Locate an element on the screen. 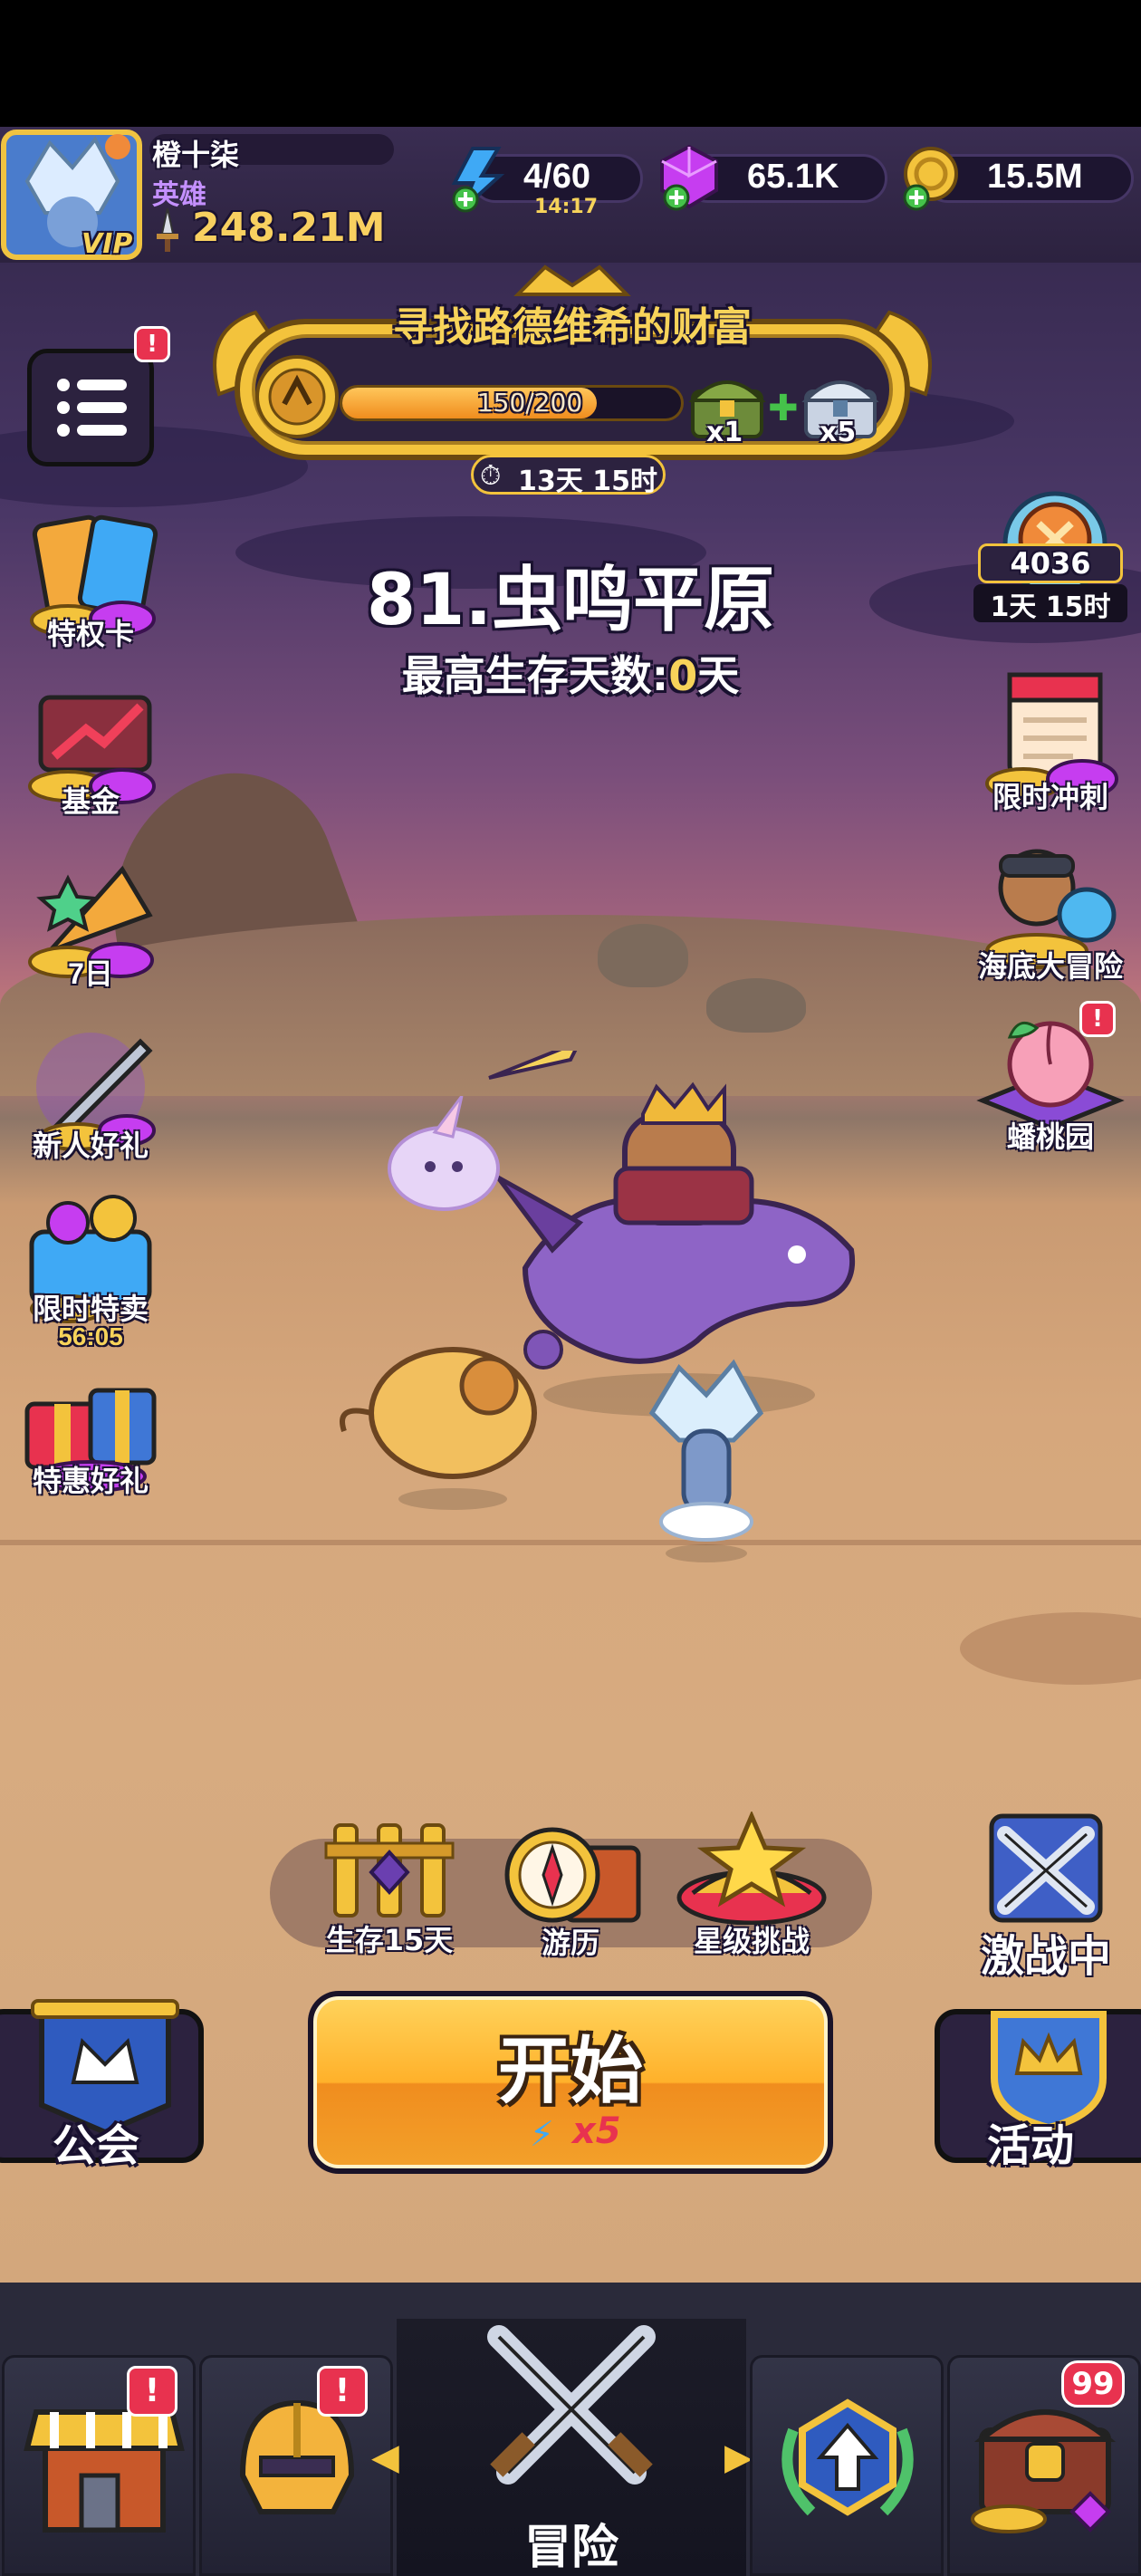  gem-icon is located at coordinates (689, 178).